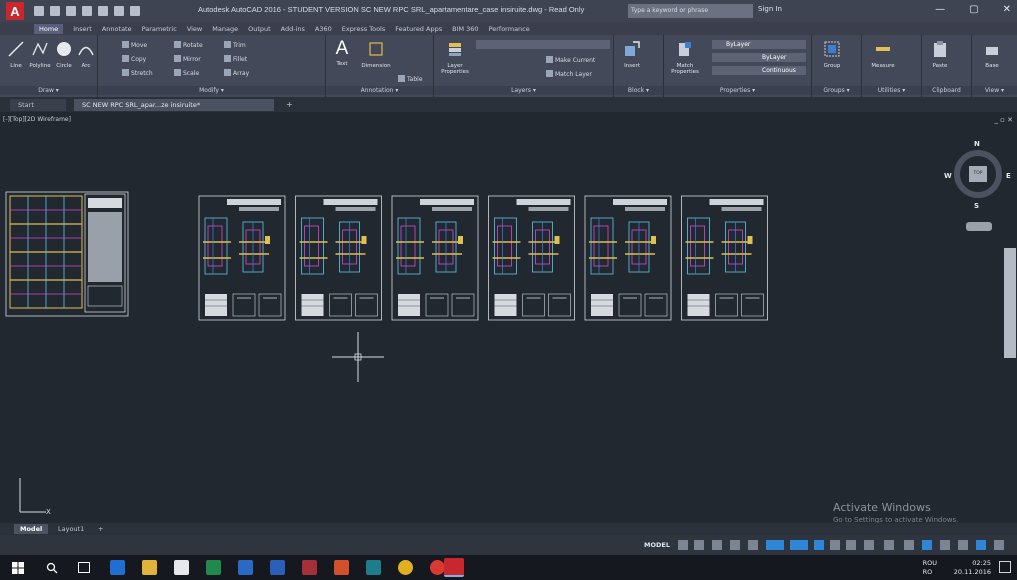 This screenshot has width=1017, height=580. Describe the element at coordinates (40, 54) in the screenshot. I see `polyline-tool: Polyline` at that location.